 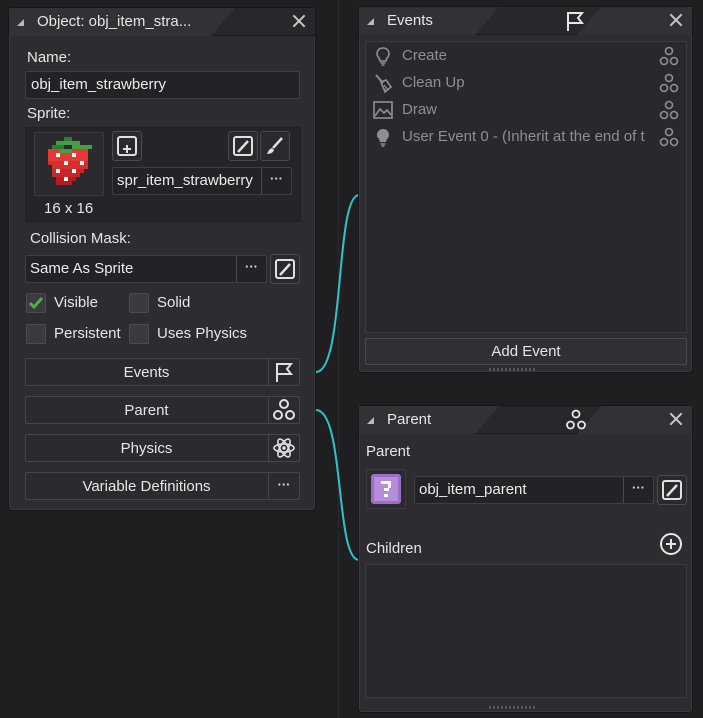 I want to click on brush-icon, so click(x=275, y=145).